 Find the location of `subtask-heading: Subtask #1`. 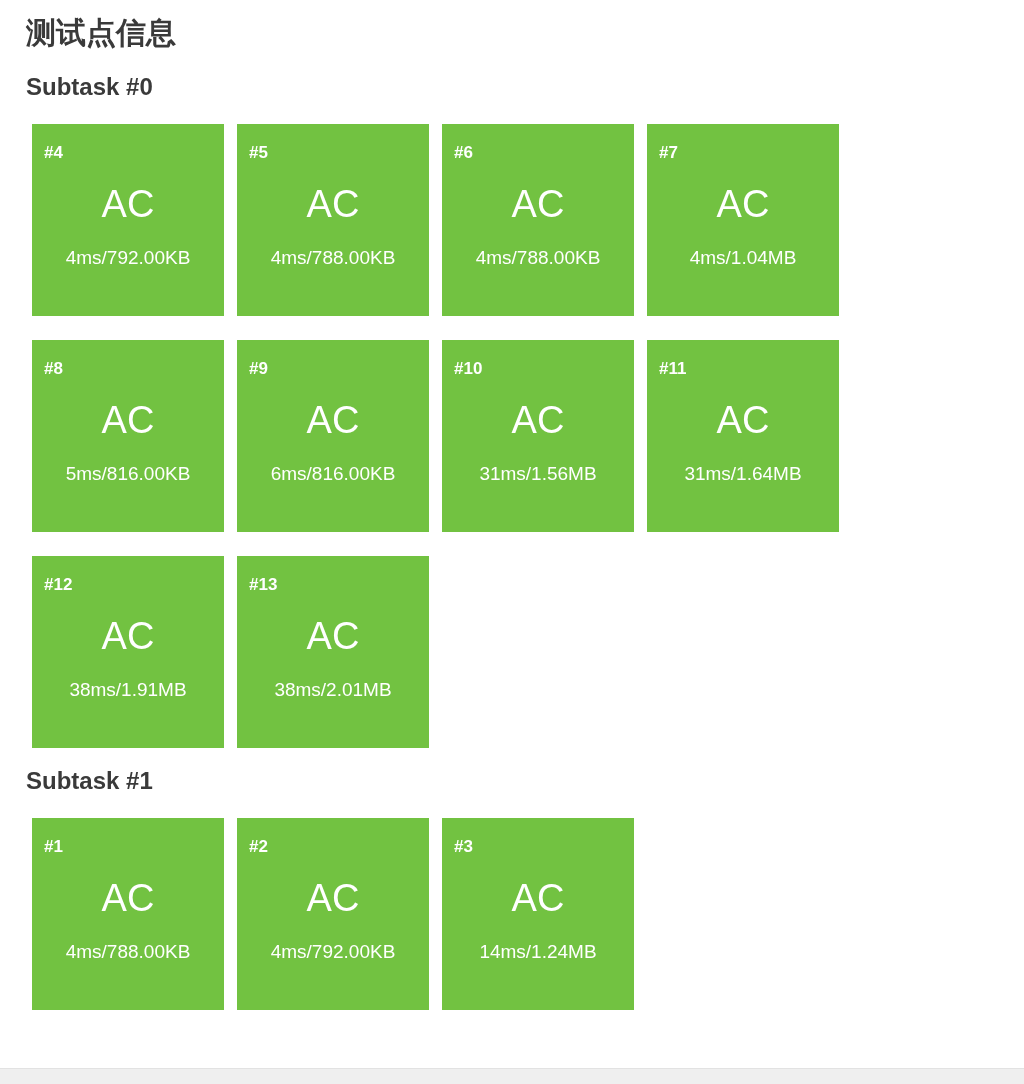

subtask-heading: Subtask #1 is located at coordinates (89, 781).